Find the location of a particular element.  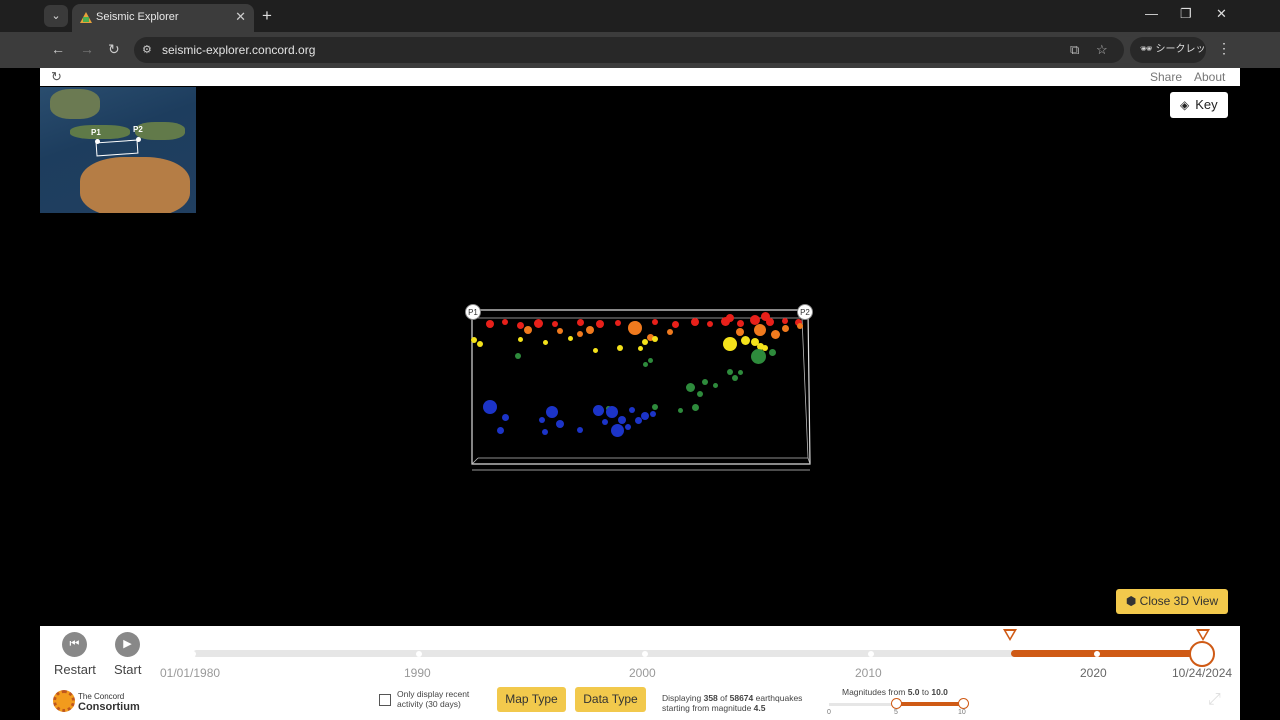

timeline-end-handle is located at coordinates (1203, 635).